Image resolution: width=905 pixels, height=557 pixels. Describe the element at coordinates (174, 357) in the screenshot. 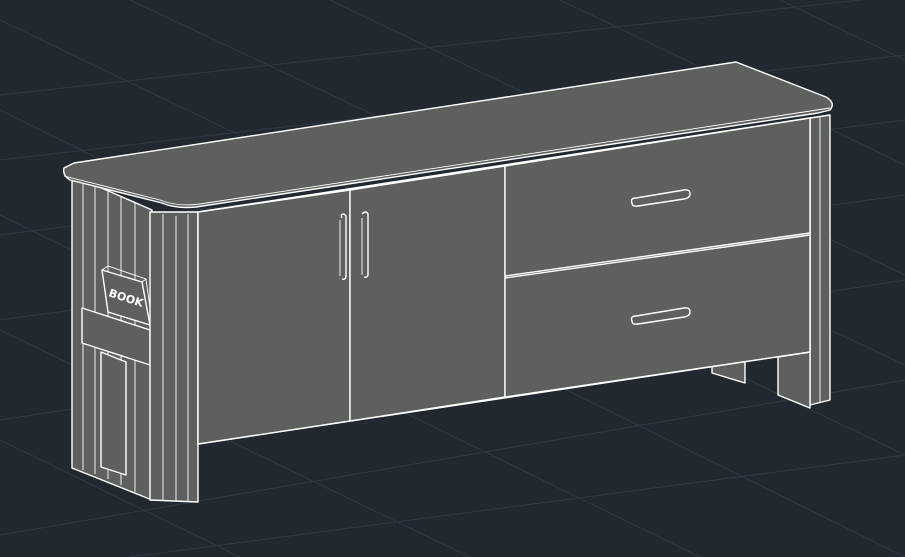

I see `front-left-leg` at that location.